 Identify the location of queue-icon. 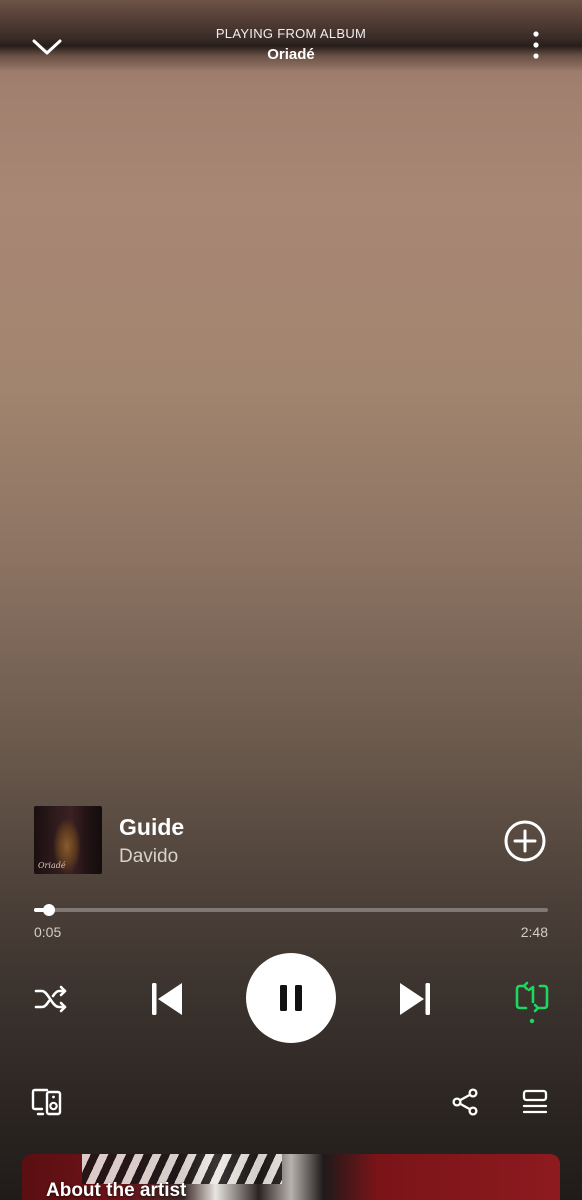
(535, 1102).